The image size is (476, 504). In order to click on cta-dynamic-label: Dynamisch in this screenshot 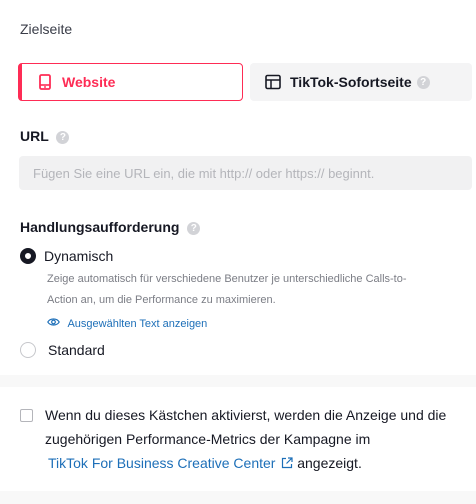, I will do `click(78, 256)`.